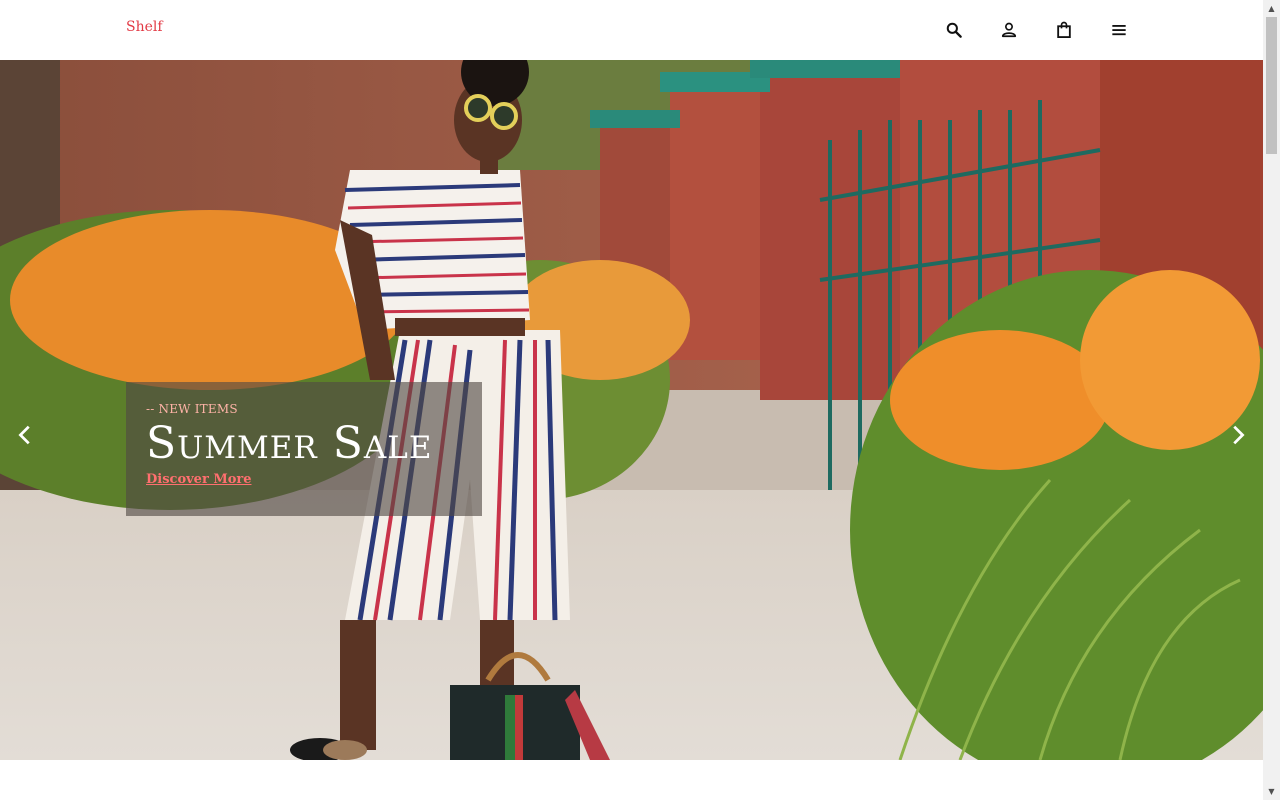 The width and height of the screenshot is (1280, 800). What do you see at coordinates (199, 479) in the screenshot?
I see `discover-more-link: Discover More` at bounding box center [199, 479].